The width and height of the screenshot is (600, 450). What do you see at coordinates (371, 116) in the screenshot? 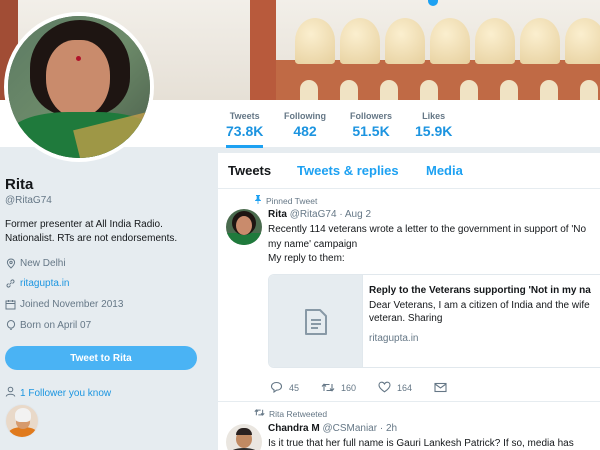
I see `stat-label: Followers` at bounding box center [371, 116].